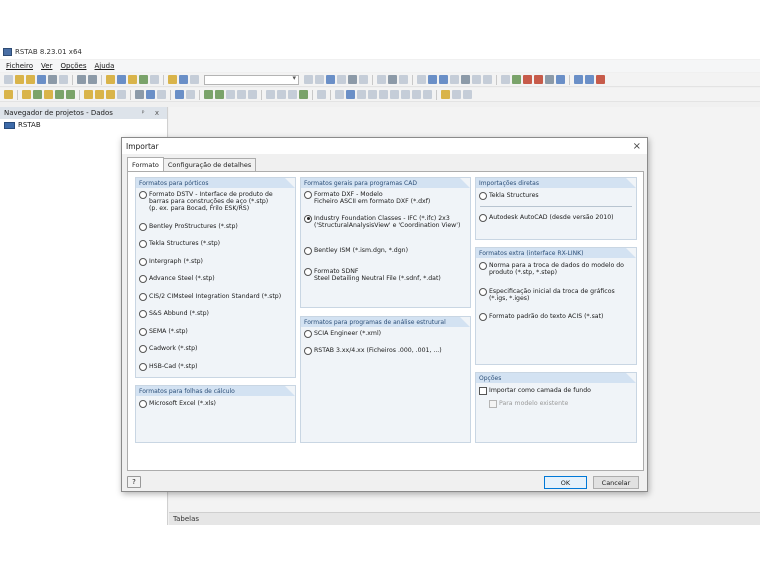  I want to click on loads-icon, so click(132, 79).